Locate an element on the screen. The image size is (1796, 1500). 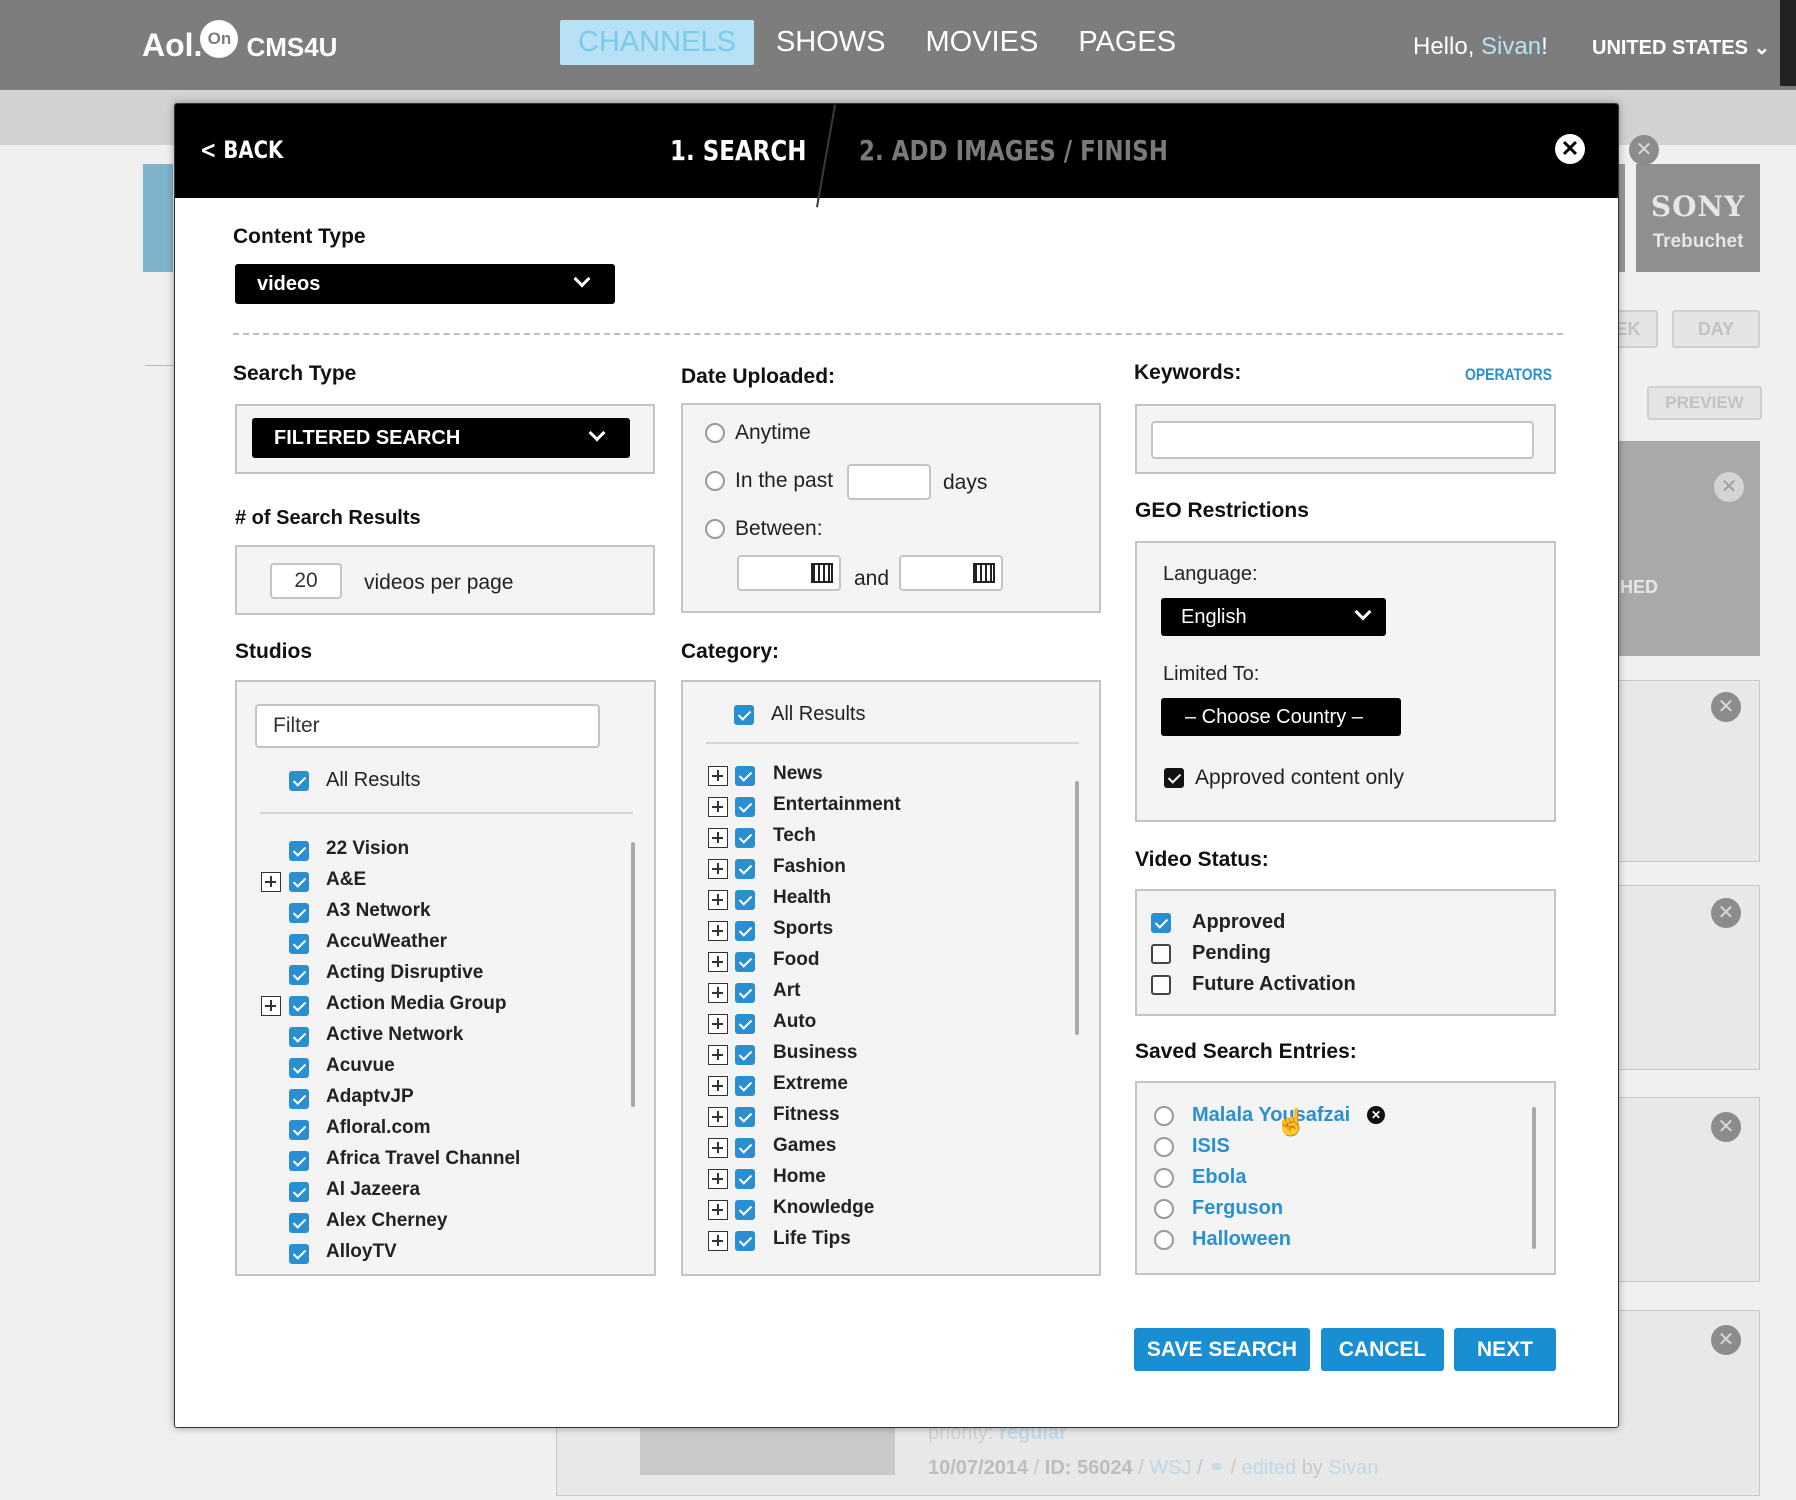
remove-entry-icon: ✕ is located at coordinates (1376, 1115).